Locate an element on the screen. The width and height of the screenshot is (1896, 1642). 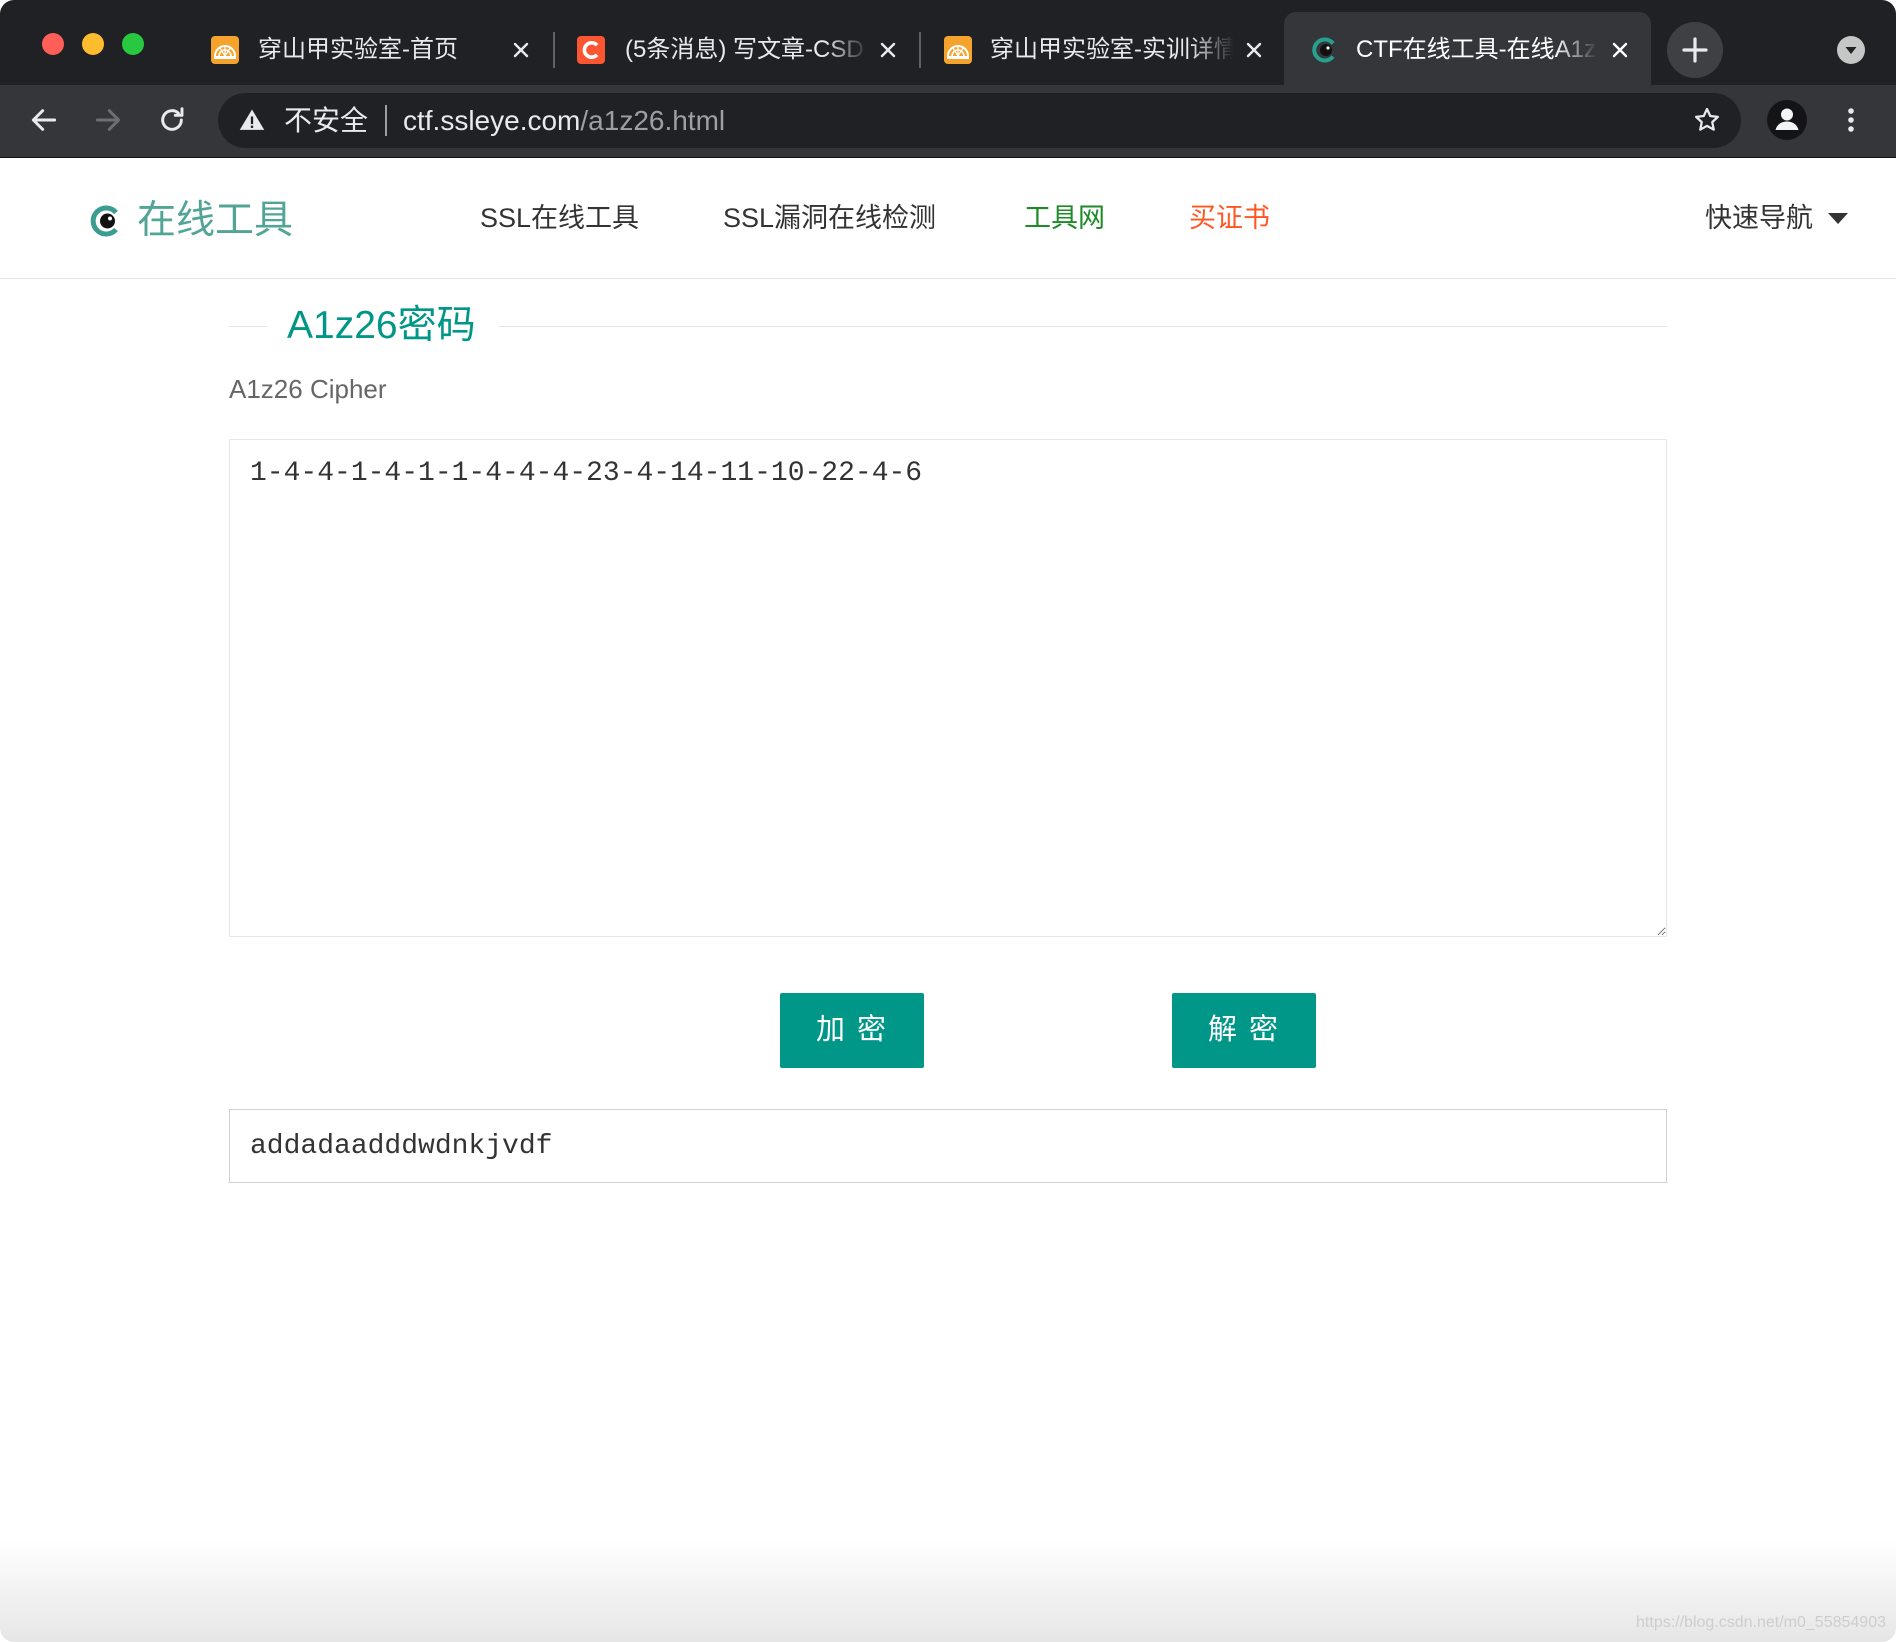
window-zoom-button is located at coordinates (133, 44).